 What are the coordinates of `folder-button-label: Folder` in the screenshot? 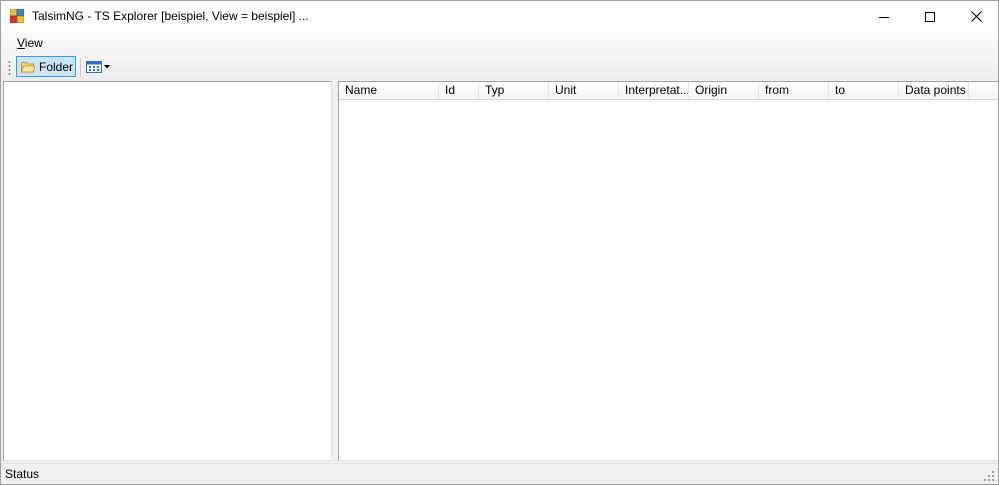 It's located at (56, 66).